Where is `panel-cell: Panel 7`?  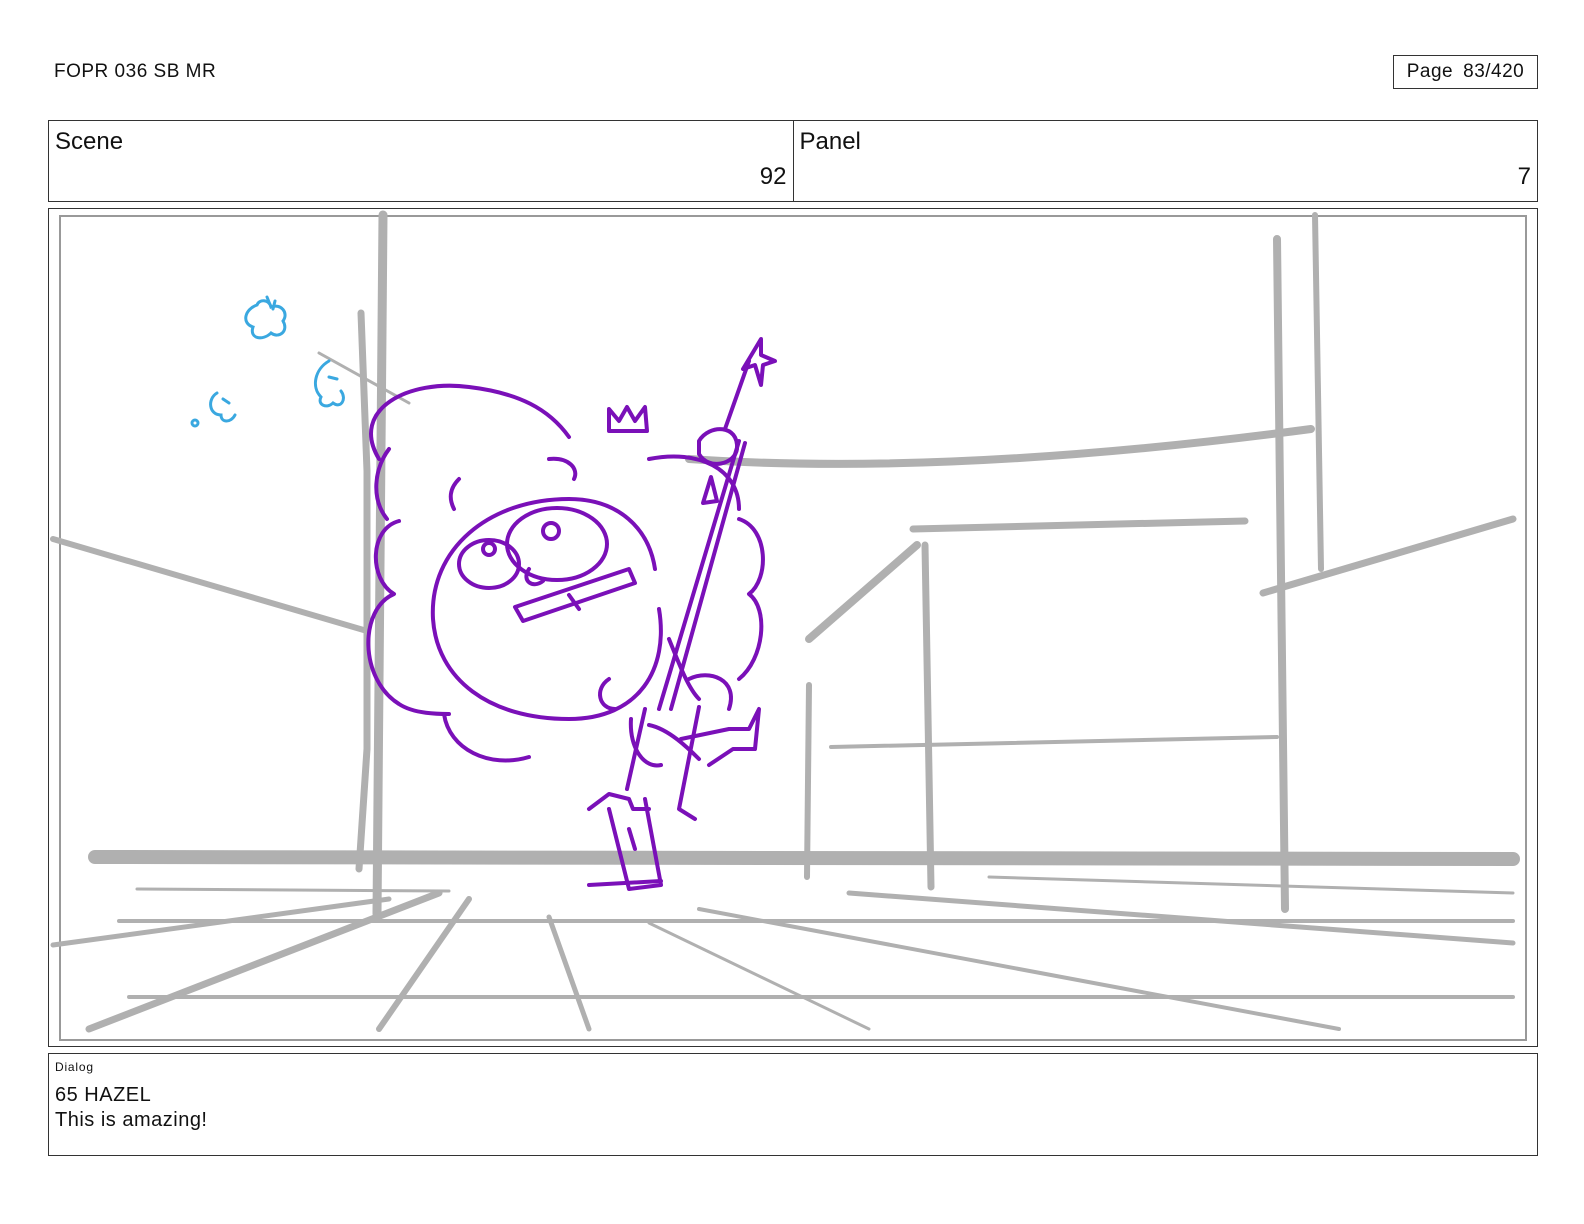 panel-cell: Panel 7 is located at coordinates (1165, 161).